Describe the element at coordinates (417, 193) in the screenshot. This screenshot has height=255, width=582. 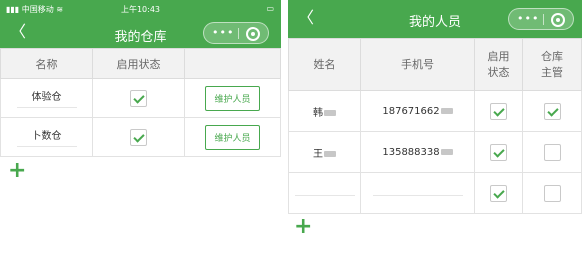
I see `staff-phone-input` at that location.